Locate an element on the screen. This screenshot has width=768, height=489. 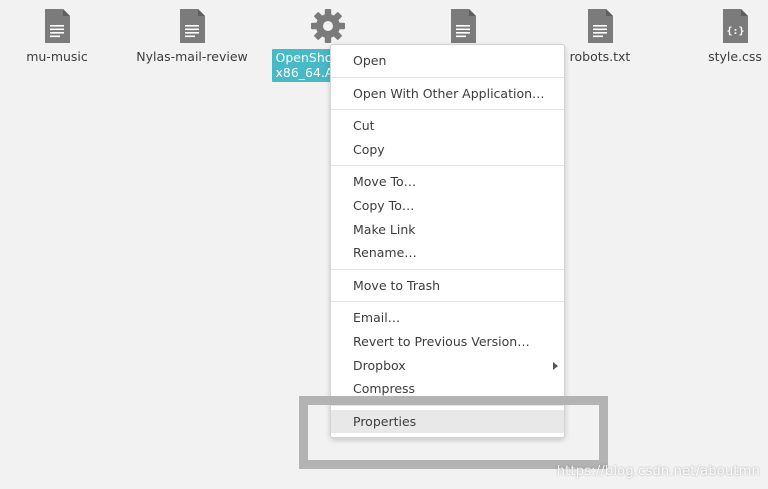
file-name: mu-music is located at coordinates (57, 56).